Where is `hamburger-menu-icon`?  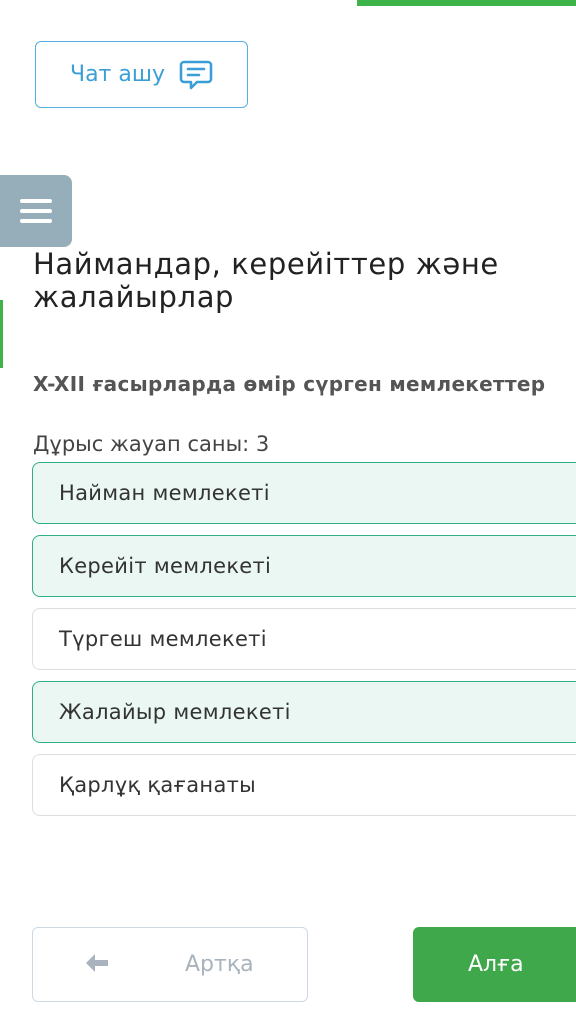 hamburger-menu-icon is located at coordinates (36, 211).